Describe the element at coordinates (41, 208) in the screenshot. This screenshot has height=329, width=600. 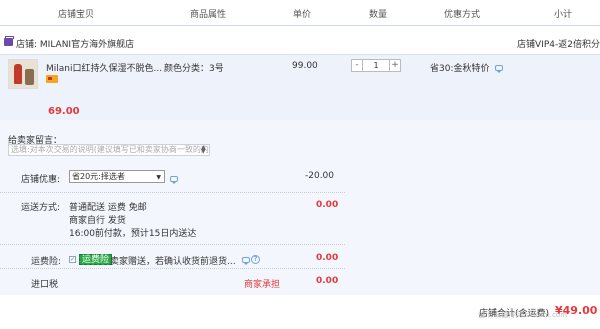
I see `shipping-label: 运送方式:` at that location.